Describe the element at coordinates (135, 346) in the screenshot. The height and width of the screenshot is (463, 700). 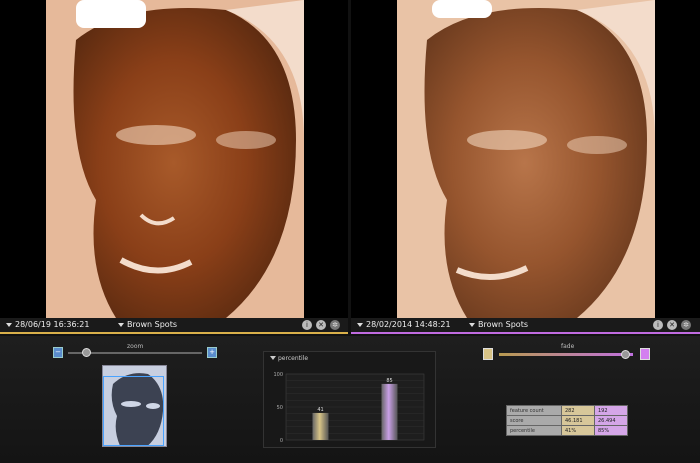
I see `zoom-label: zoom` at that location.